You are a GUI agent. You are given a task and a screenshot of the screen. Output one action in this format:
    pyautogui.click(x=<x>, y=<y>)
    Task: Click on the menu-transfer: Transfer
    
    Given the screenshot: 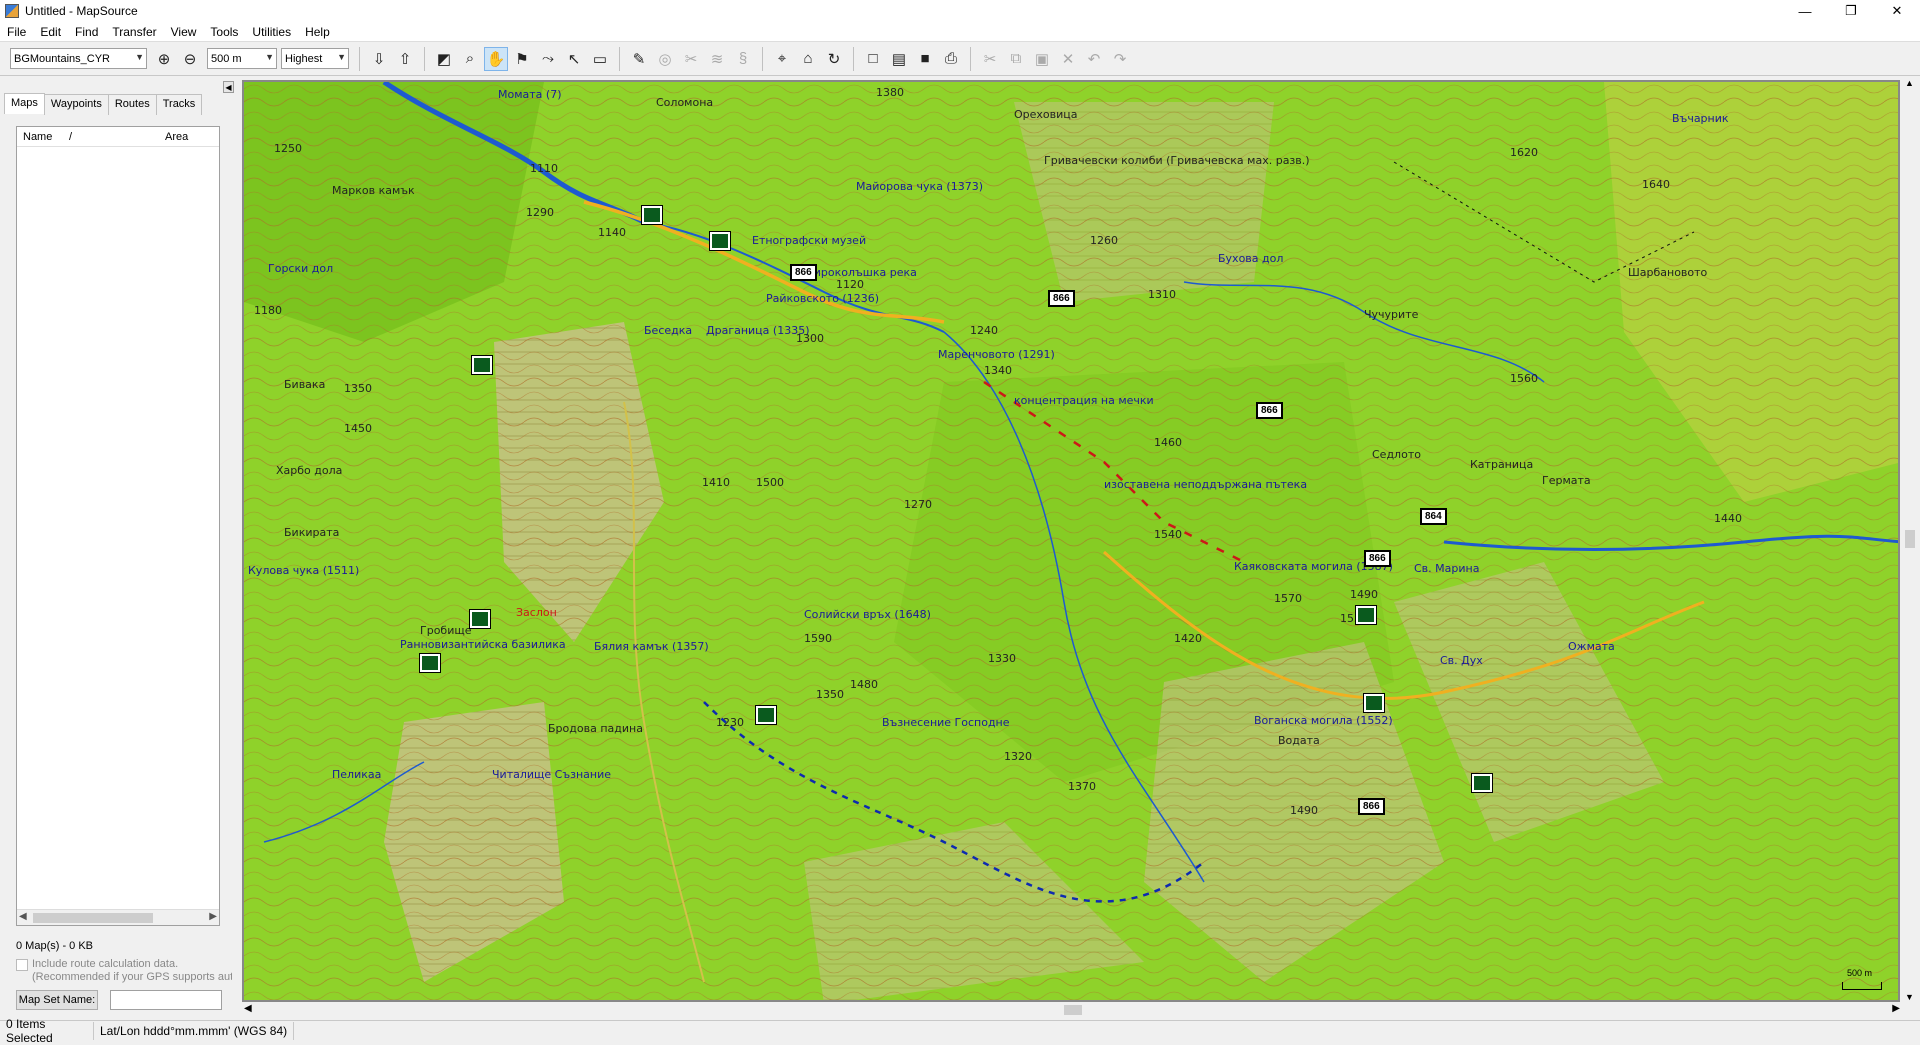 What is the action you would take?
    pyautogui.click(x=134, y=32)
    